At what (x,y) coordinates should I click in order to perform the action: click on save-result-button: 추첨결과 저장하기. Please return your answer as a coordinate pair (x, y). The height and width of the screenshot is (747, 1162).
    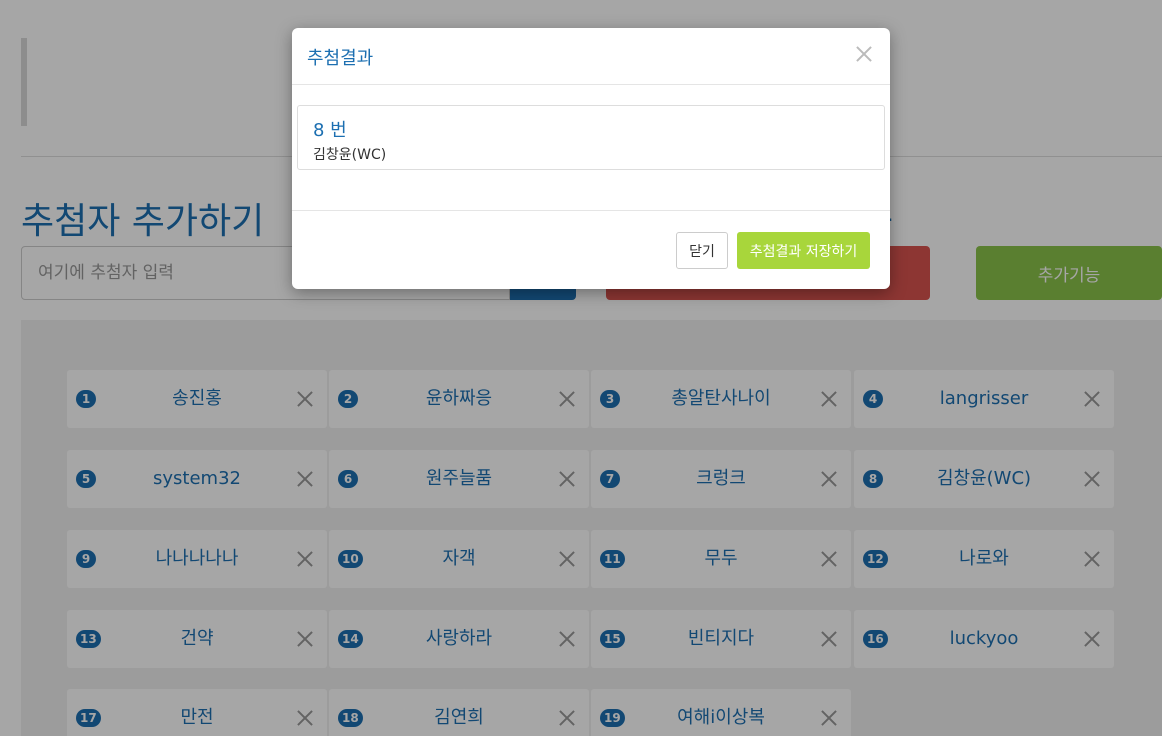
    Looking at the image, I should click on (803, 250).